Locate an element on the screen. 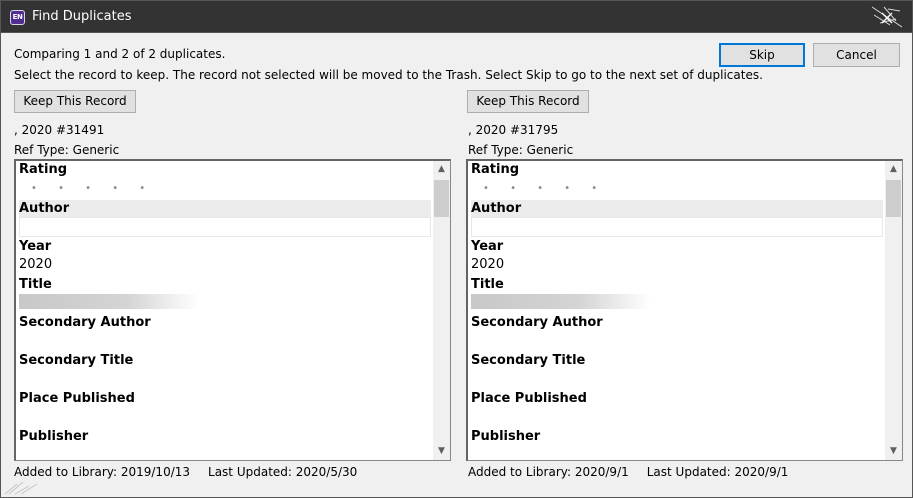 Image resolution: width=913 pixels, height=498 pixels. reference-id: , 2020 #31491 is located at coordinates (59, 130).